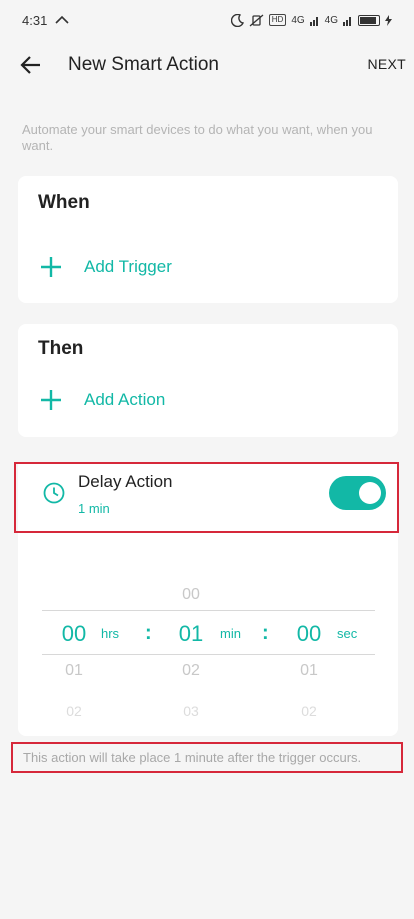 This screenshot has width=414, height=919. Describe the element at coordinates (208, 654) in the screenshot. I see `picker-divider-bottom` at that location.